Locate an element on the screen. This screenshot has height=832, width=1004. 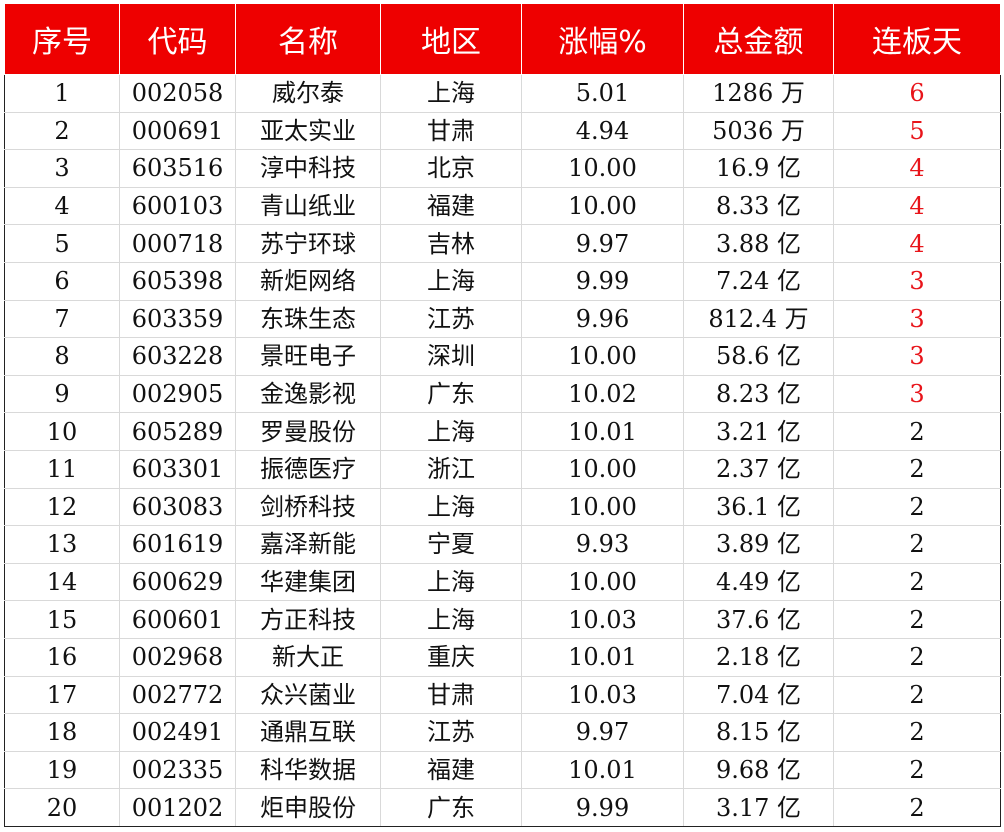
cell-amount: 8.23 亿 is located at coordinates (758, 394).